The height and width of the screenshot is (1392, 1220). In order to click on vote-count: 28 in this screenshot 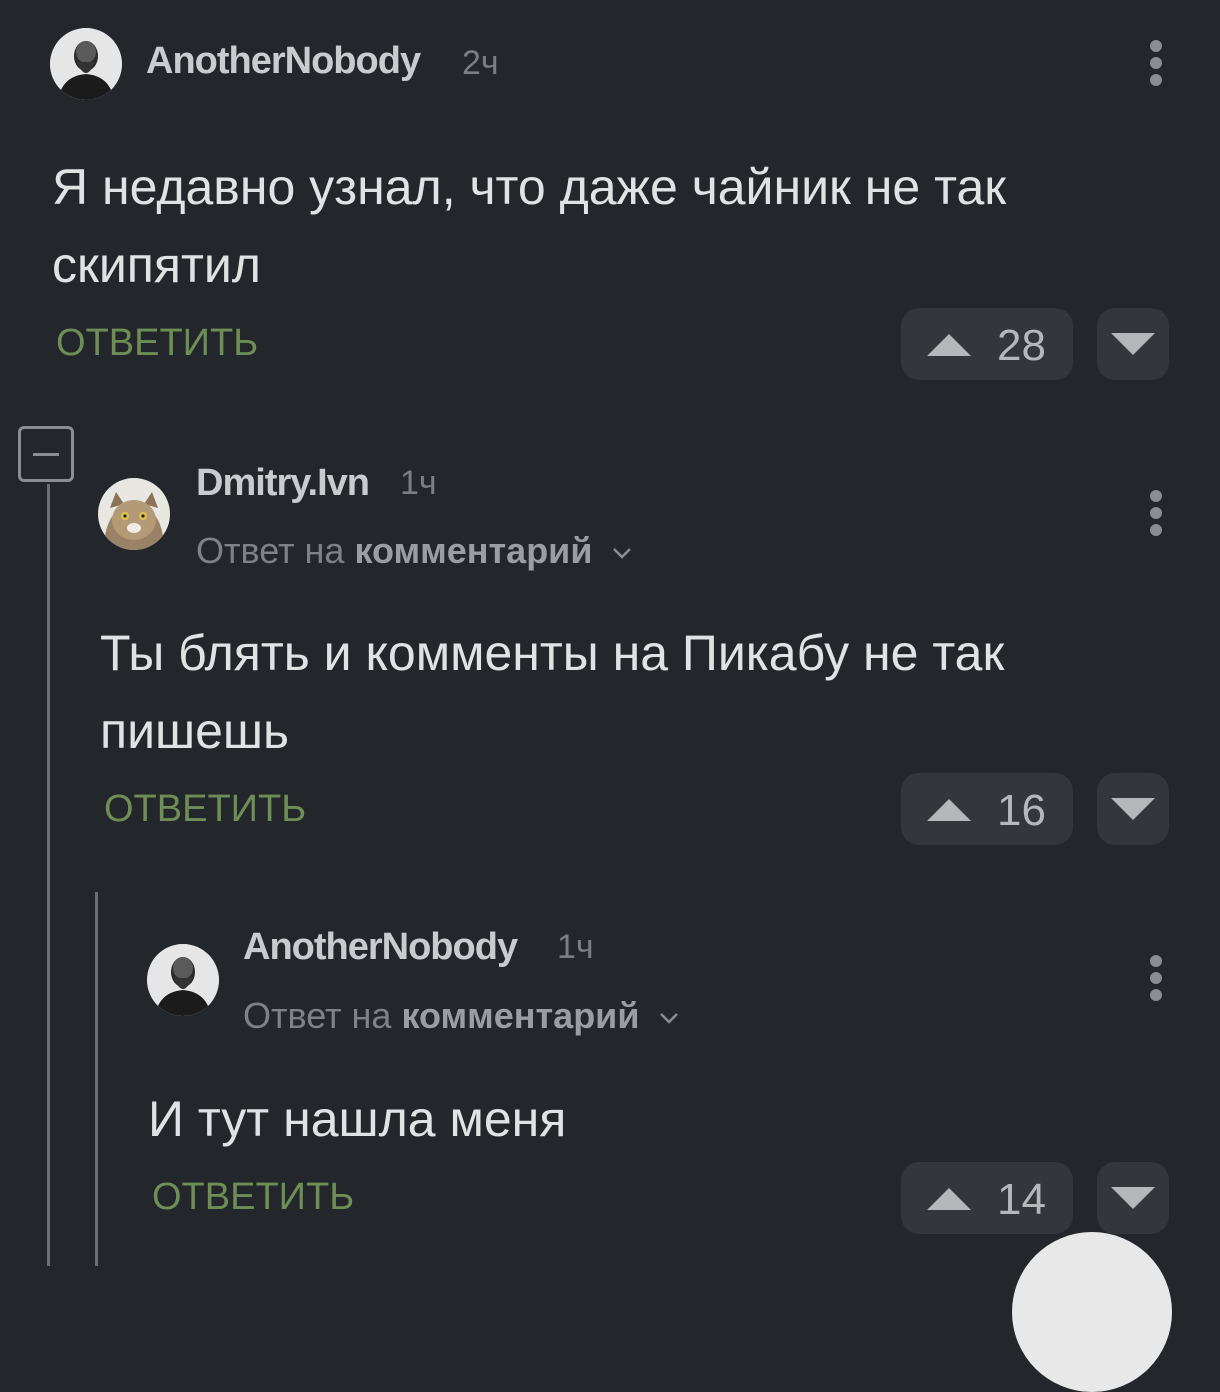, I will do `click(1021, 345)`.